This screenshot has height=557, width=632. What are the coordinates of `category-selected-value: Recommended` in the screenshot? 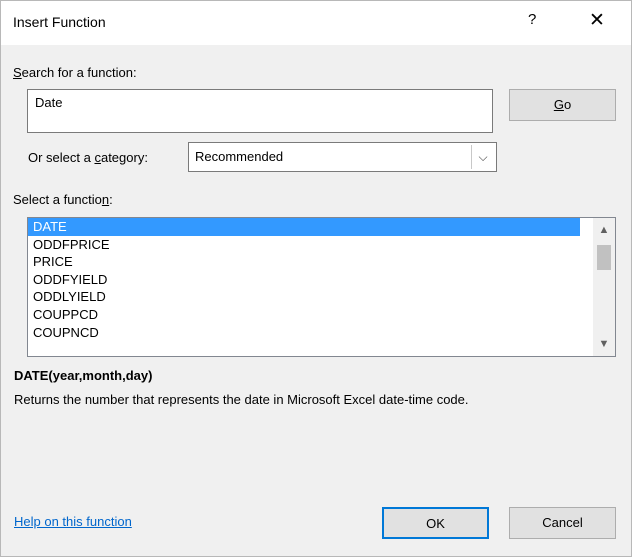 It's located at (239, 156).